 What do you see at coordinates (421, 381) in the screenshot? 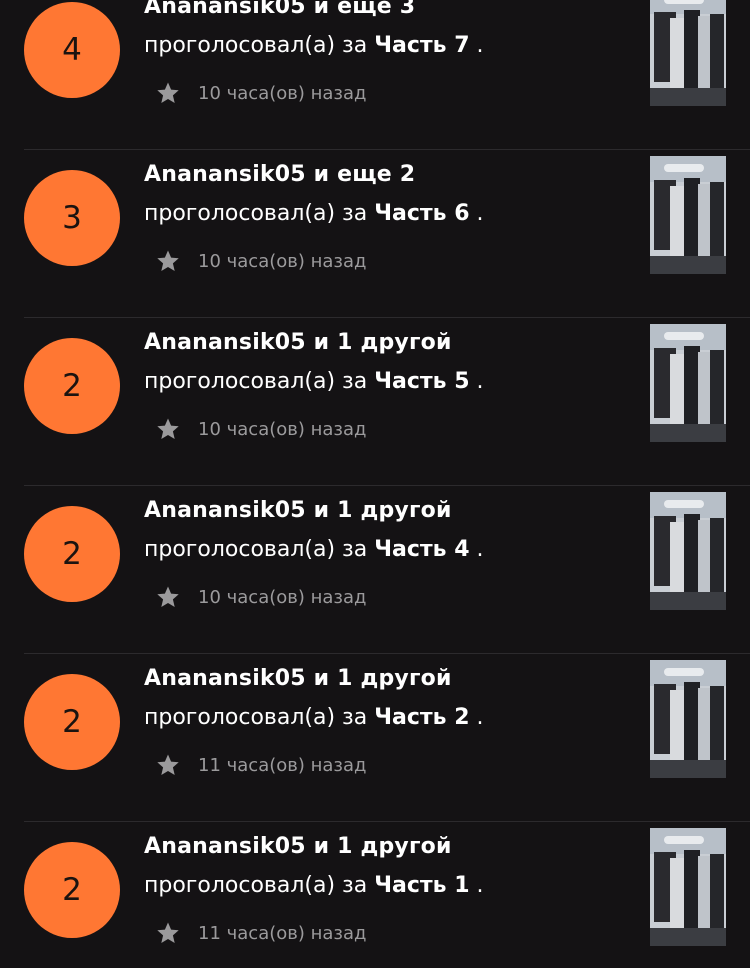
I see `part-link: Часть 5` at bounding box center [421, 381].